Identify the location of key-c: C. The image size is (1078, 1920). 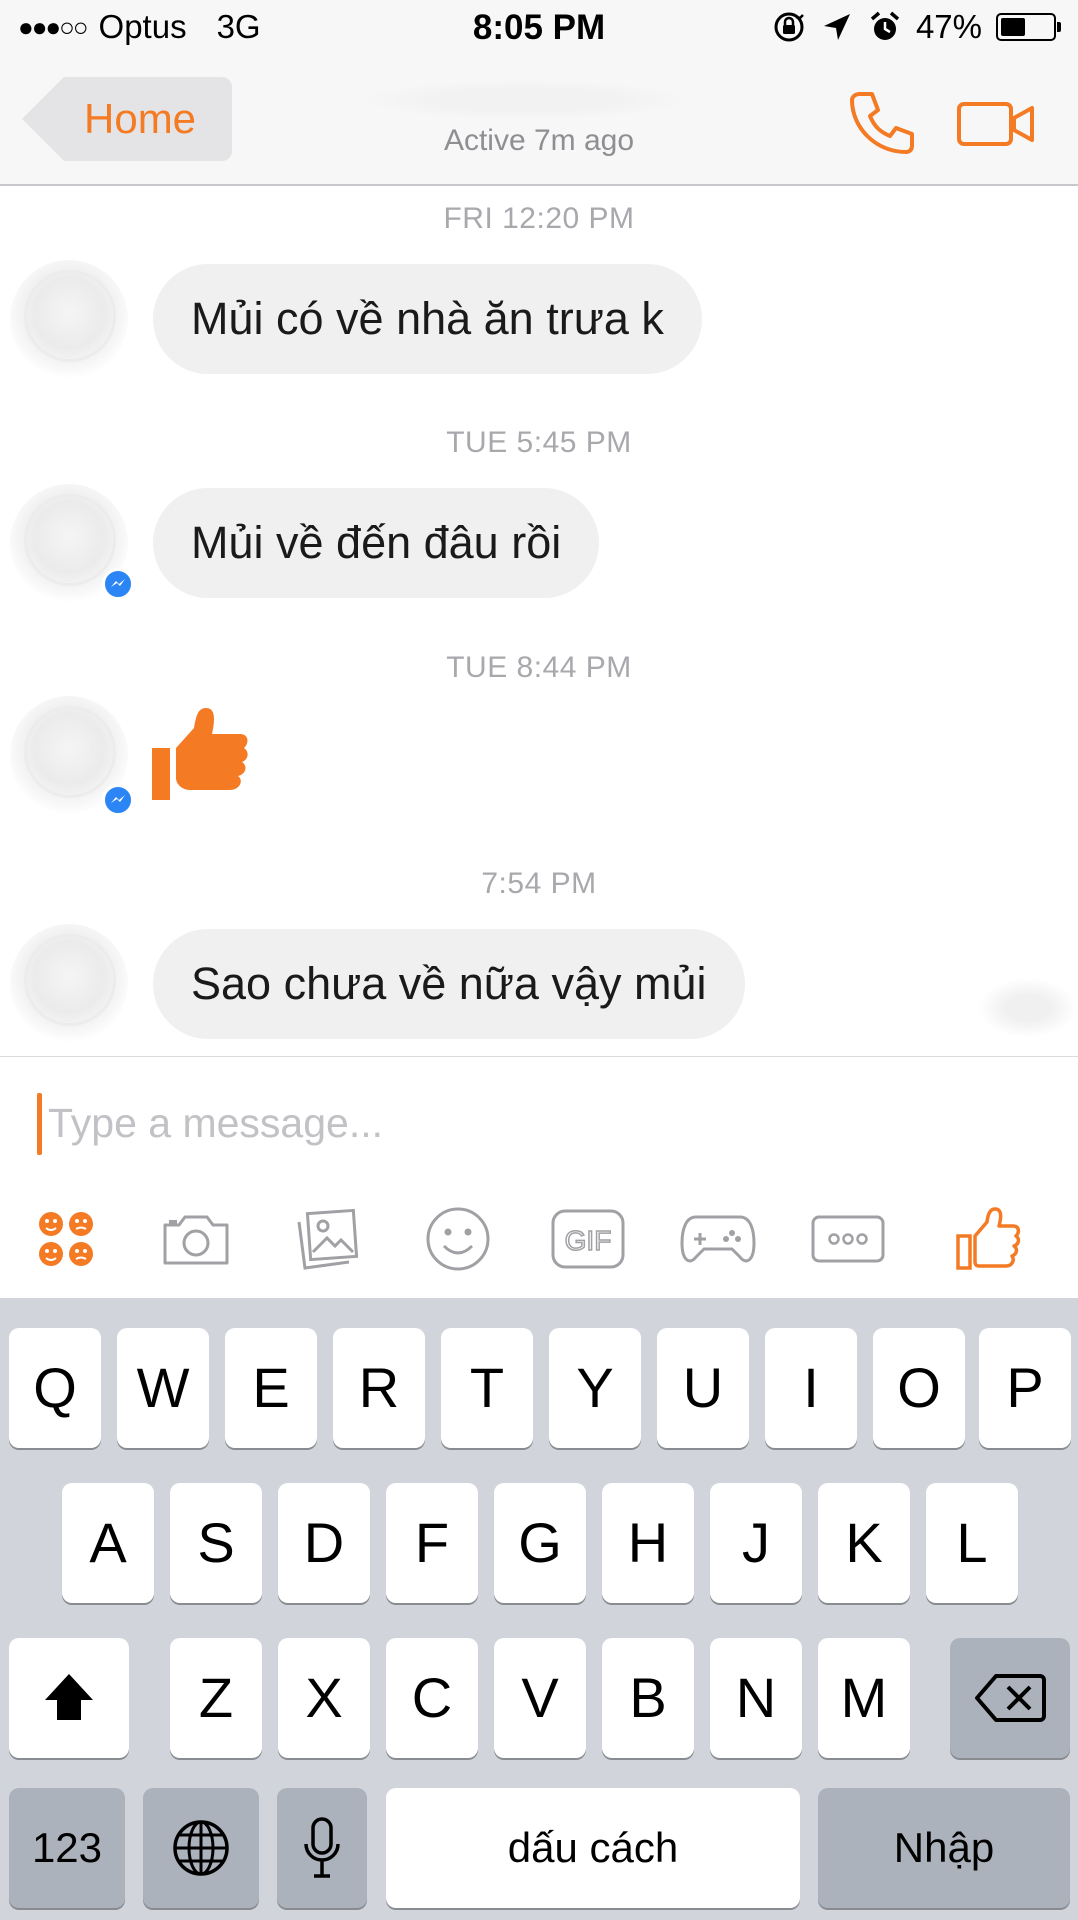
(432, 1698).